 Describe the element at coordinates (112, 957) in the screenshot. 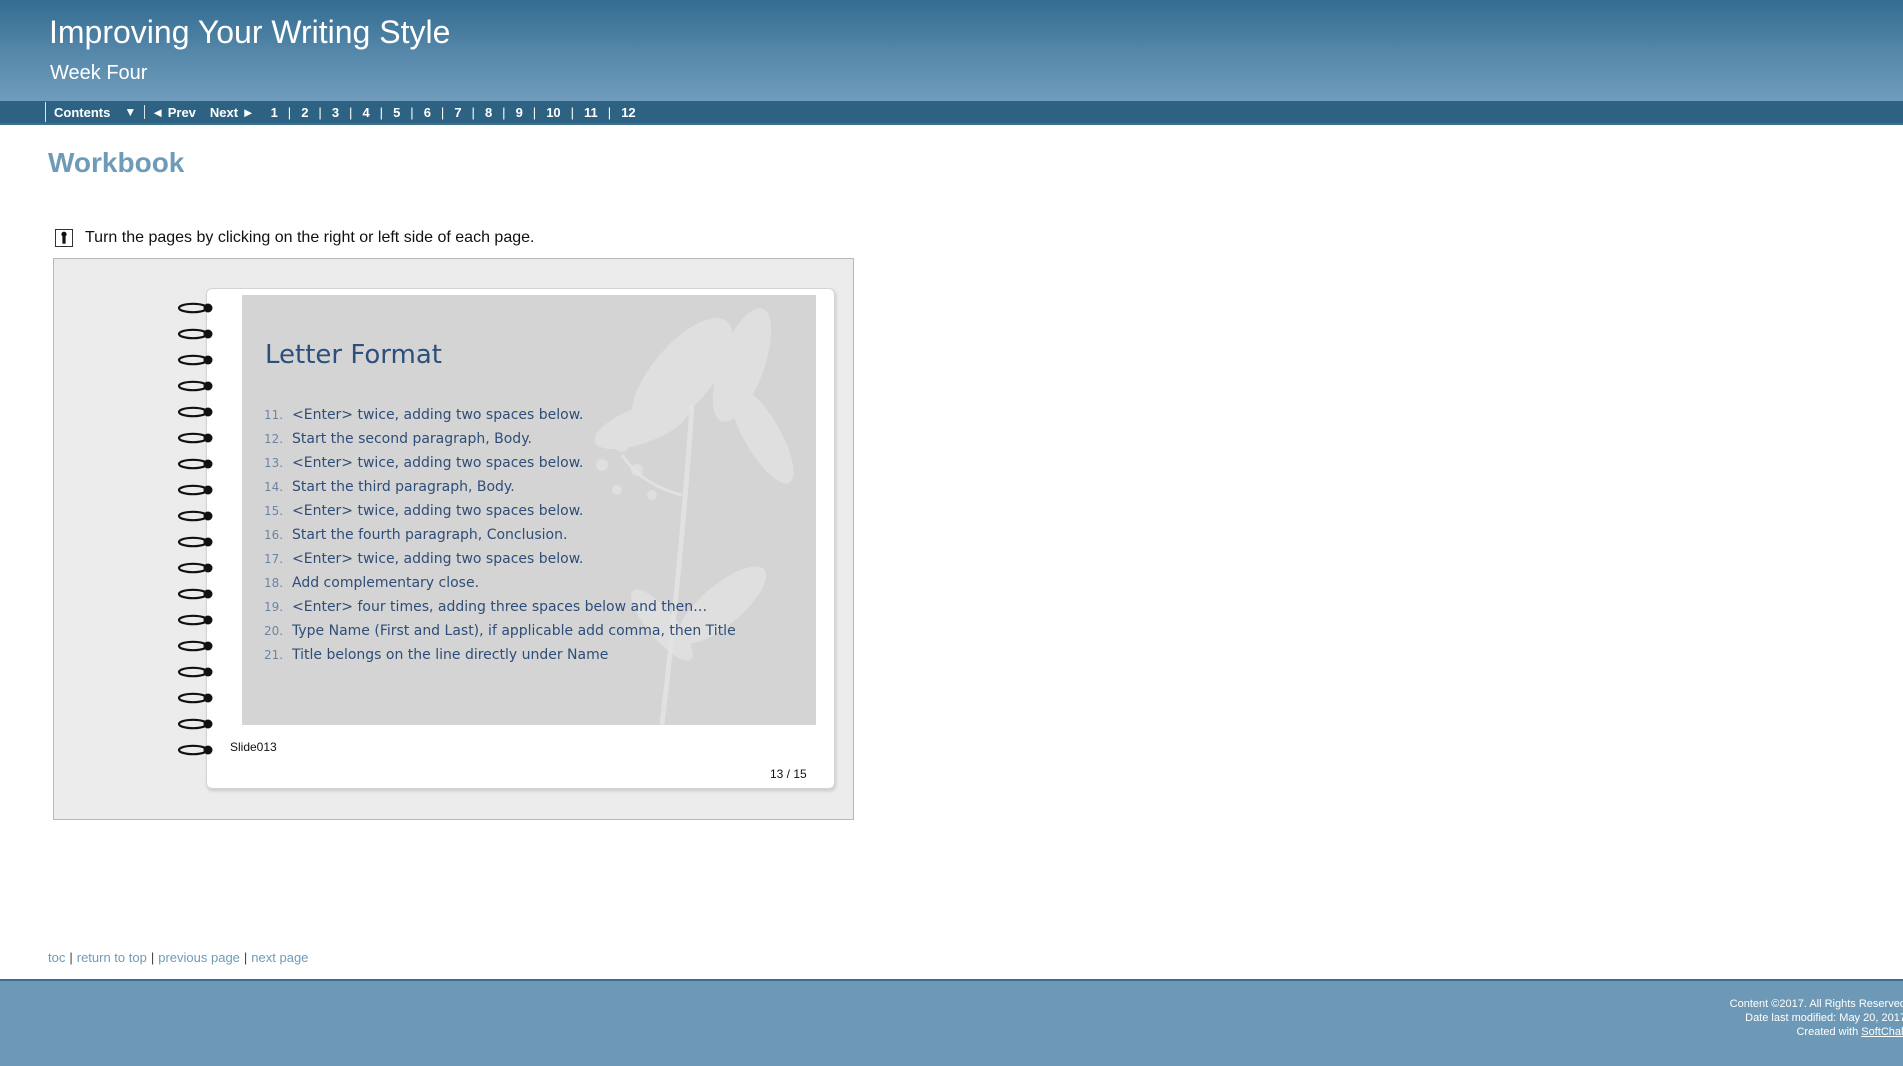

I see `return-to-top-link: return to top` at that location.